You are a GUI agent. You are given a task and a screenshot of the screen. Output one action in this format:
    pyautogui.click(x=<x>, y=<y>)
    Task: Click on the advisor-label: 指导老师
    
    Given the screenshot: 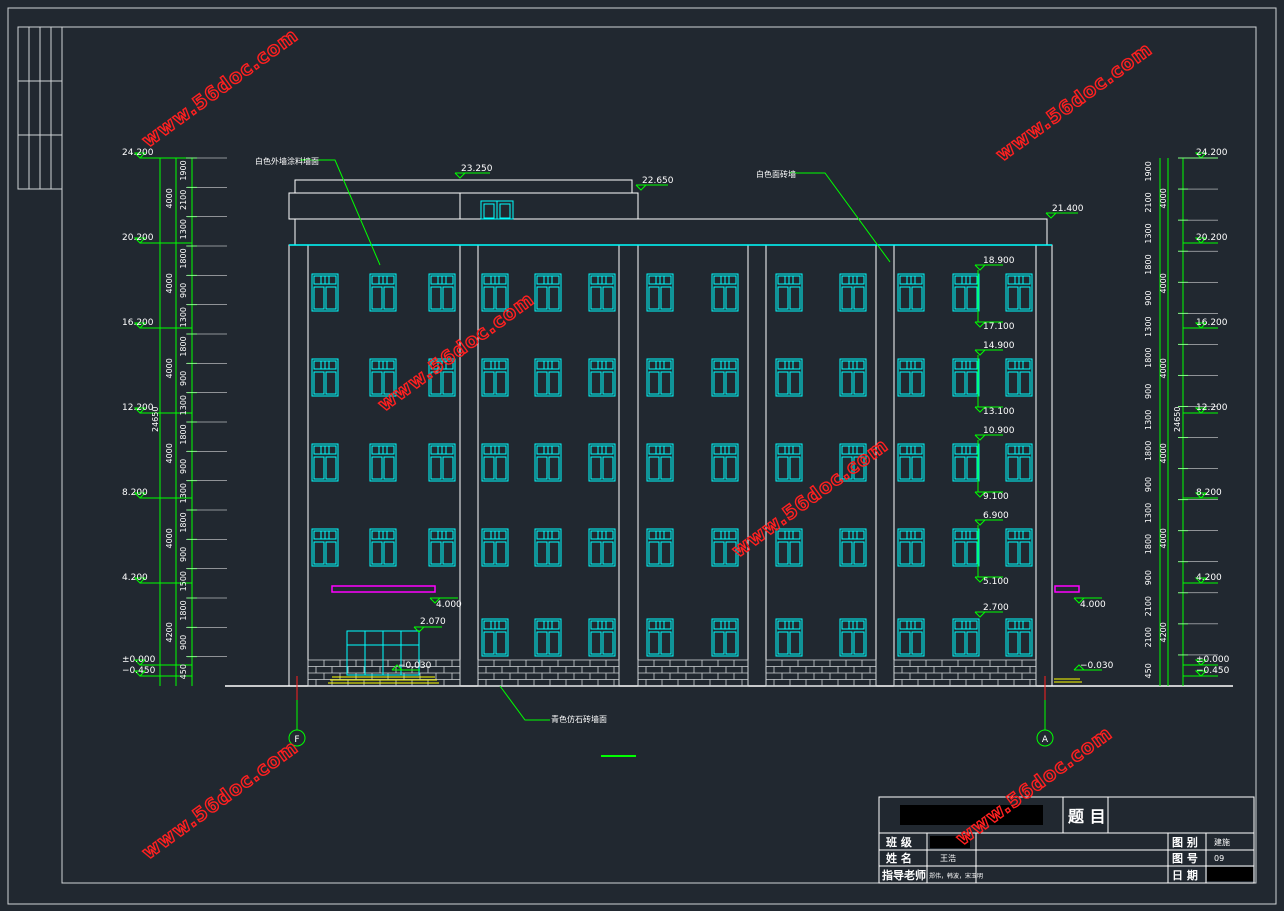 What is the action you would take?
    pyautogui.click(x=904, y=875)
    